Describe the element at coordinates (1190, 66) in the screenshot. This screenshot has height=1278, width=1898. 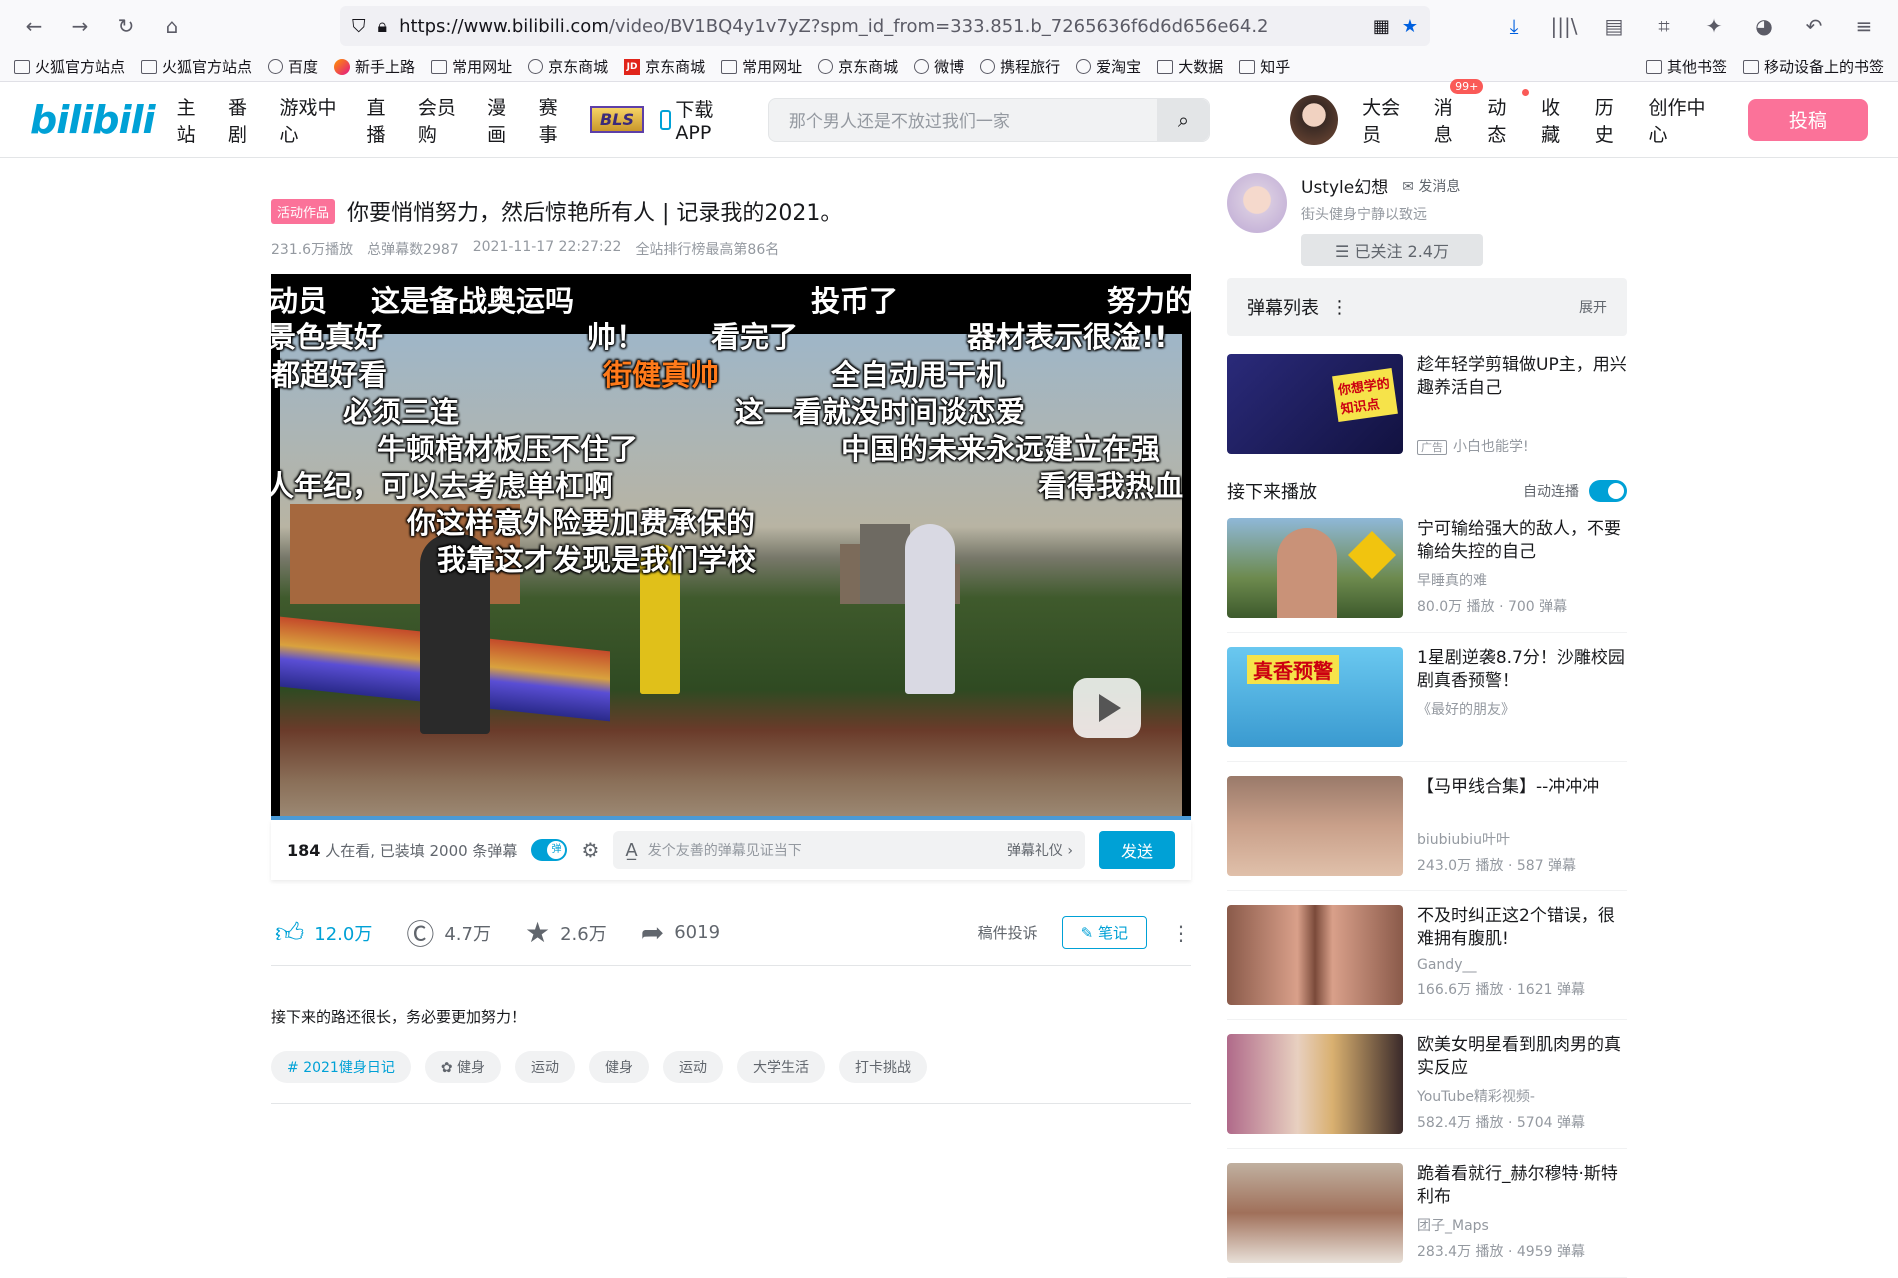
I see `bookmark-item: 大数据` at that location.